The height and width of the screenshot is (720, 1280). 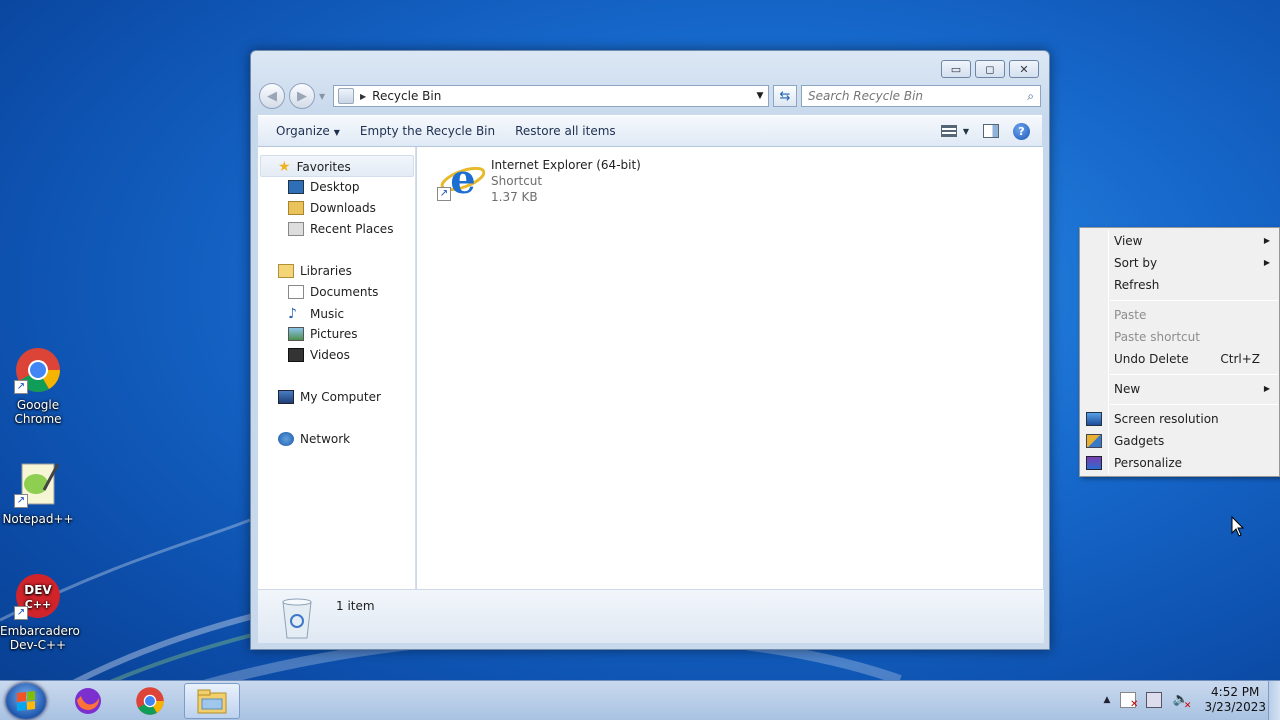 I want to click on pictures-icon, so click(x=296, y=334).